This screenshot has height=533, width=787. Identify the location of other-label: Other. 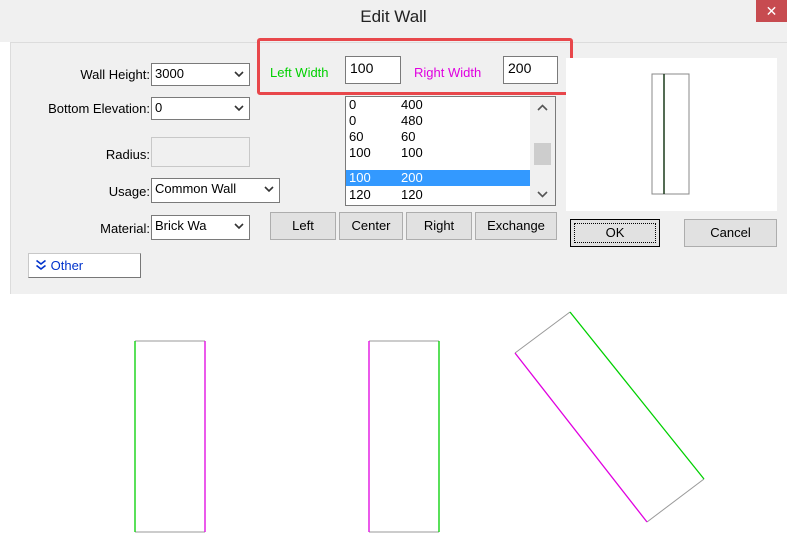
(67, 265).